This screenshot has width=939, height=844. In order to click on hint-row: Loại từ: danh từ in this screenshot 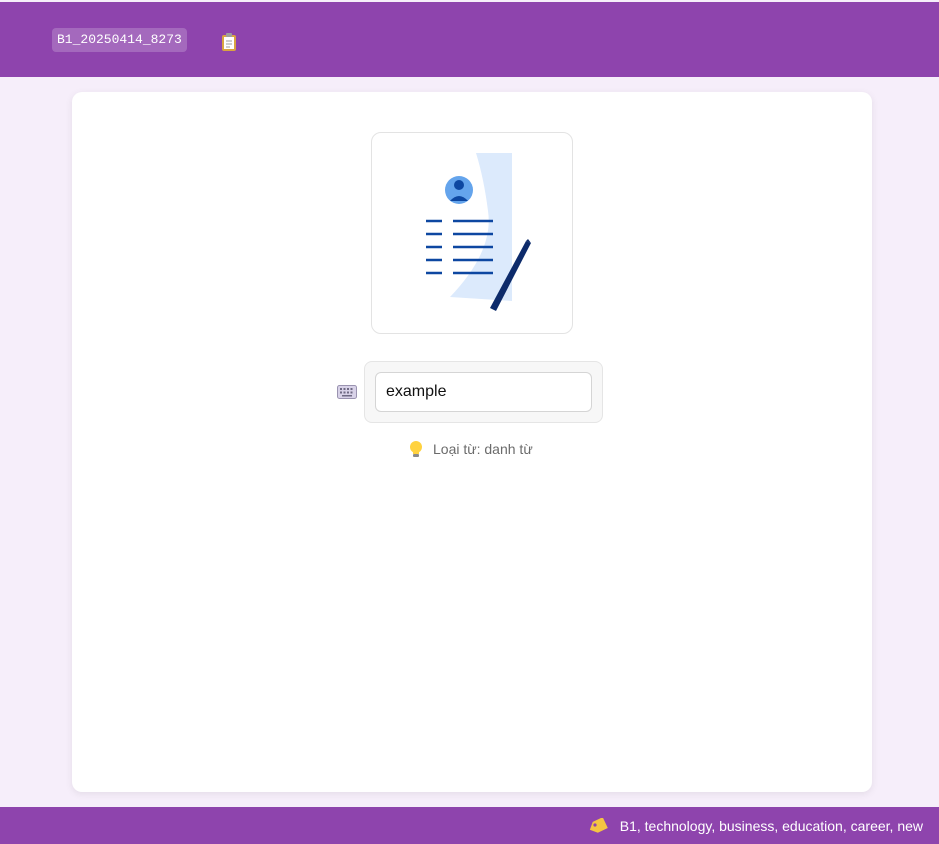, I will do `click(470, 449)`.